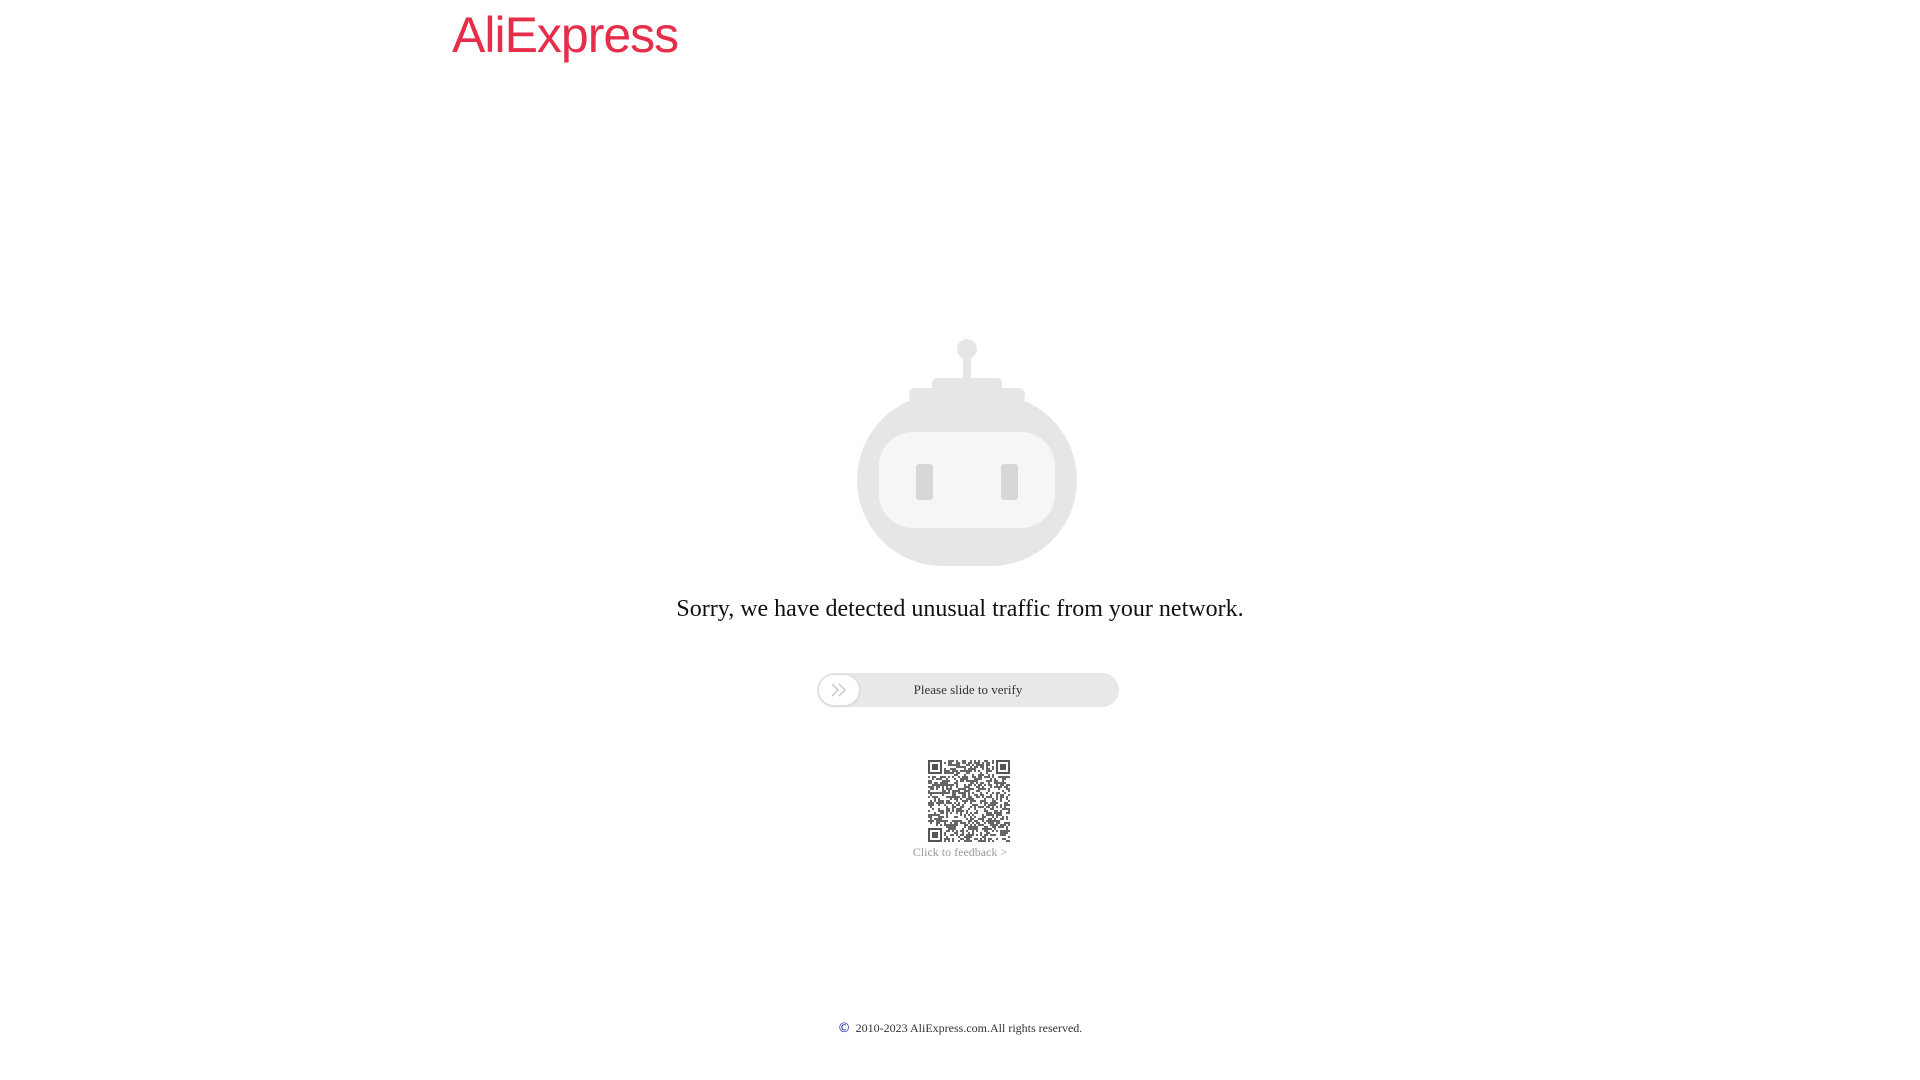 The image size is (1920, 1080). Describe the element at coordinates (960, 852) in the screenshot. I see `feedback-link: Click to feedback >` at that location.